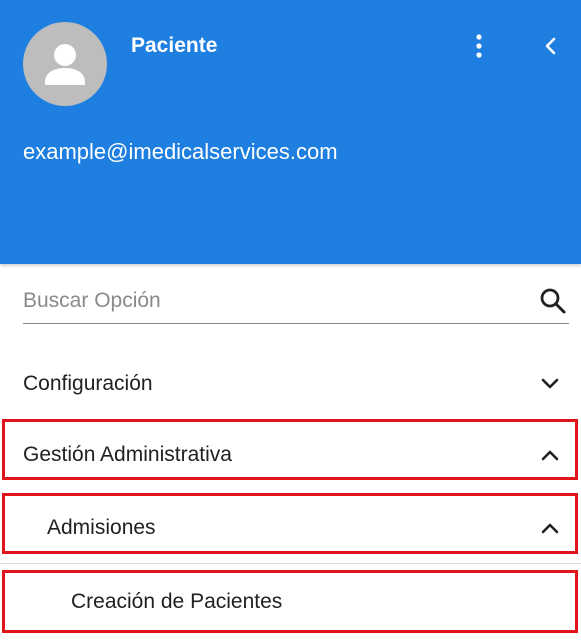 The width and height of the screenshot is (581, 643). What do you see at coordinates (88, 383) in the screenshot?
I see `menu-item-label: Configuración` at bounding box center [88, 383].